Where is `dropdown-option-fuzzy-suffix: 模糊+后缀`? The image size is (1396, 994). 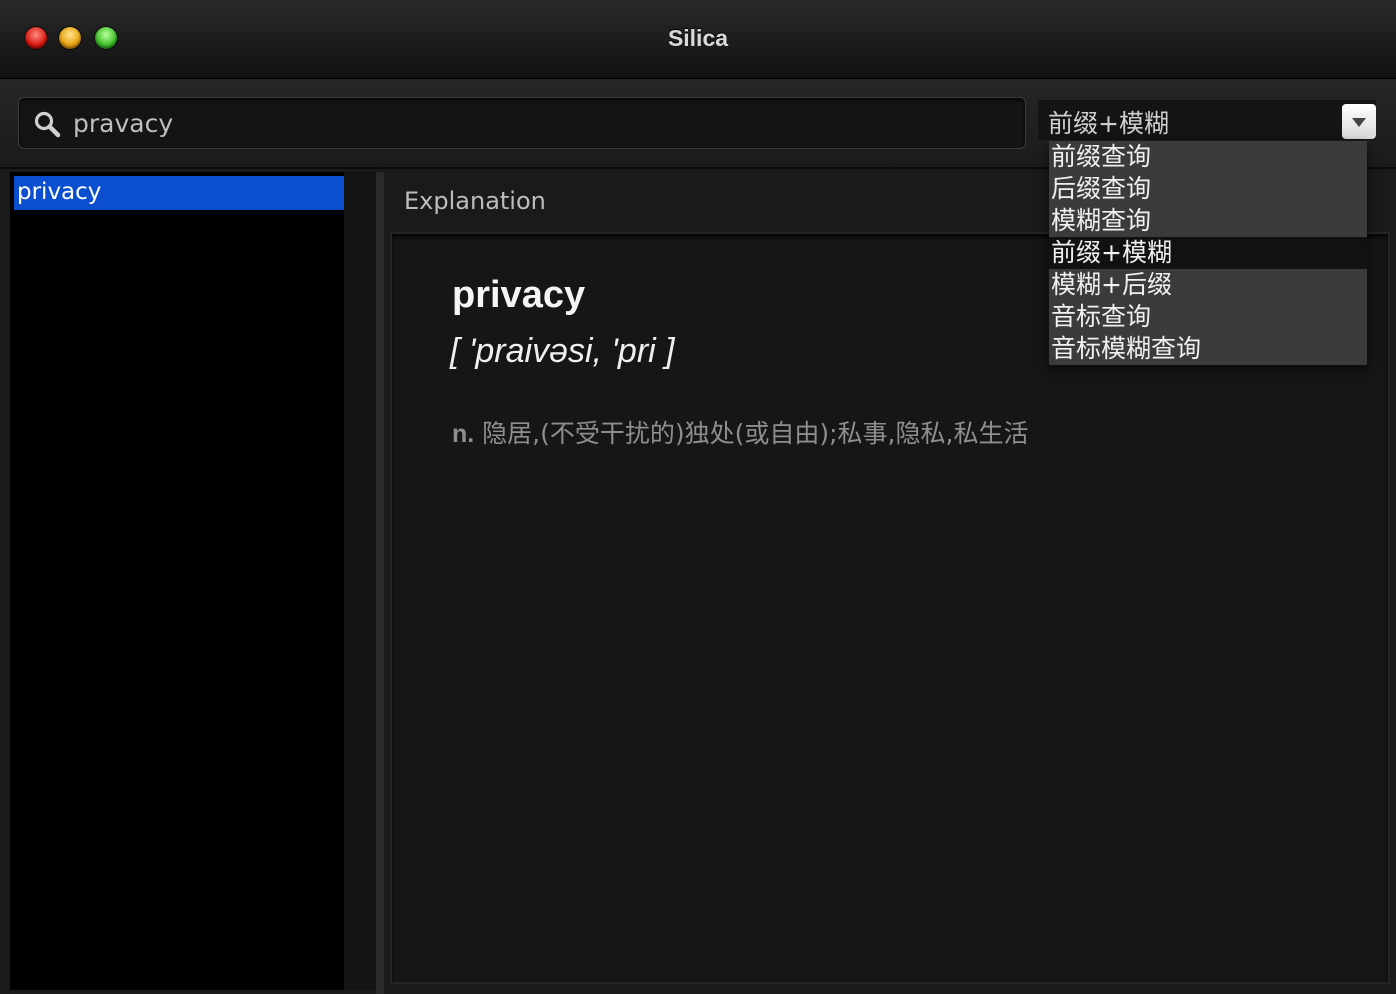
dropdown-option-fuzzy-suffix: 模糊+后缀 is located at coordinates (1208, 285).